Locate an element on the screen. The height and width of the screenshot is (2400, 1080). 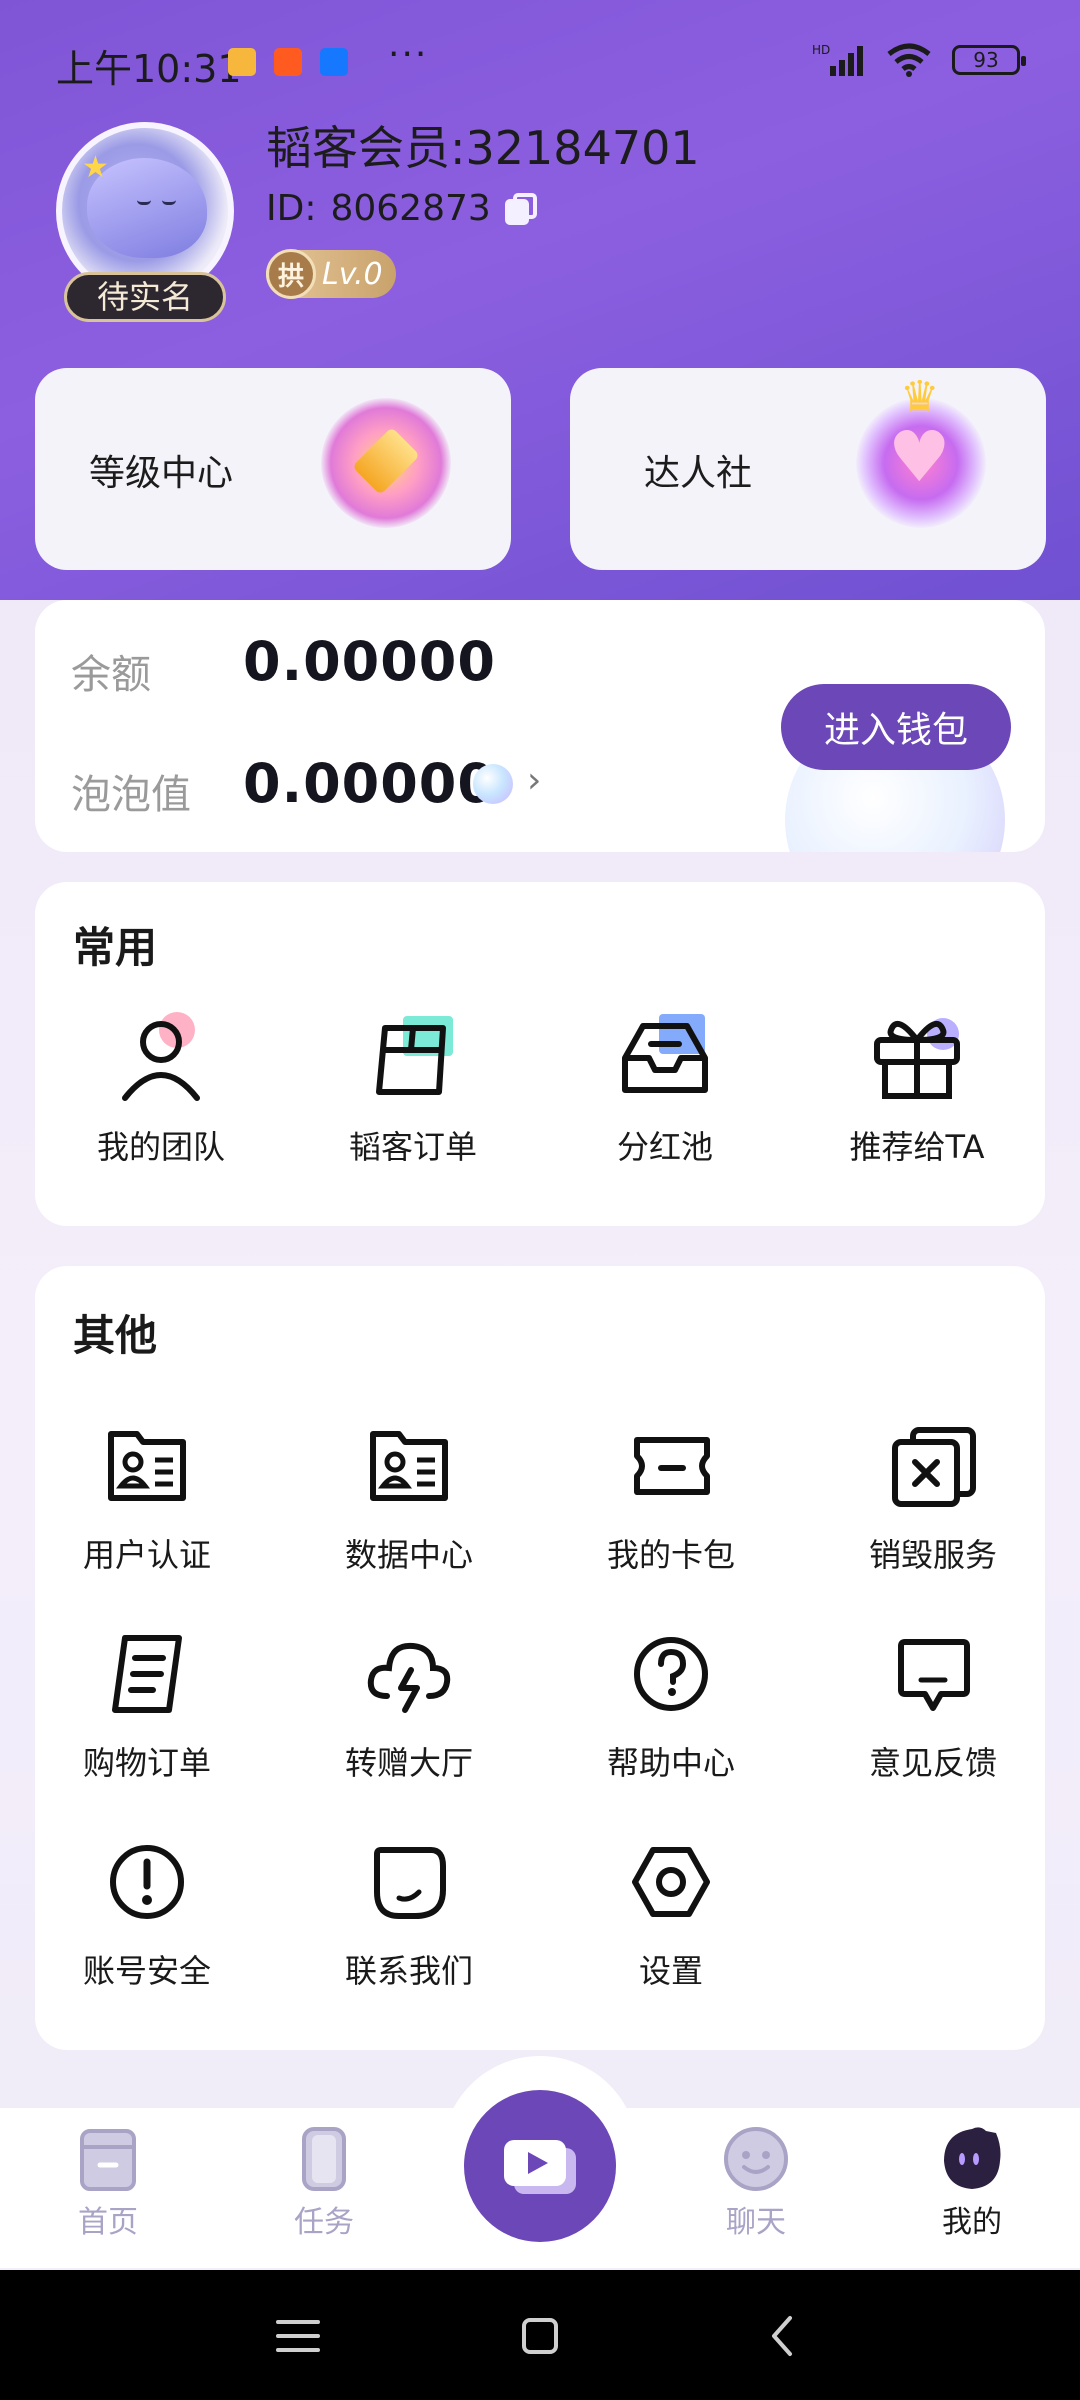
grid-item-label: 购物订单 is located at coordinates (146, 1763).